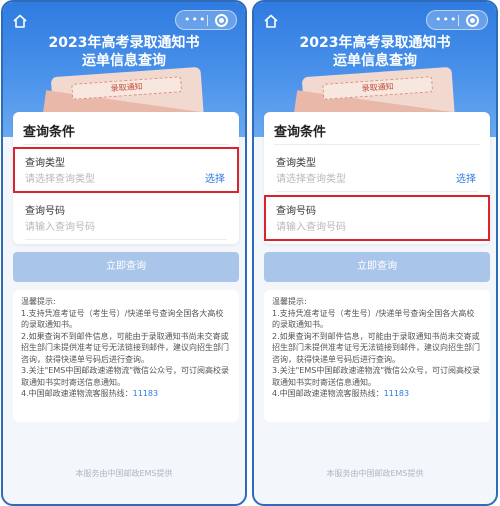 The height and width of the screenshot is (506, 500). I want to click on query-number-input: 请输入查询号码, so click(100, 225).